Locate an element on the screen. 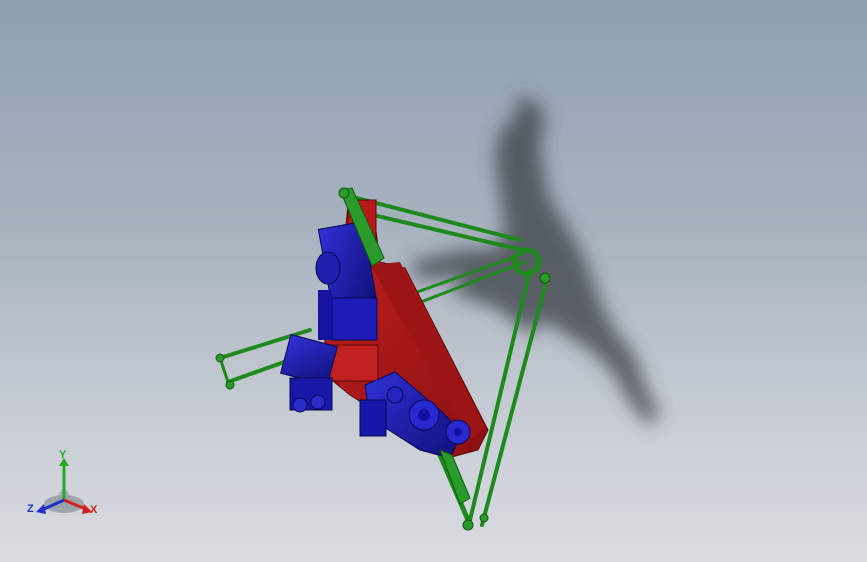 Image resolution: width=867 pixels, height=562 pixels. frame-center-block is located at coordinates (354, 363).